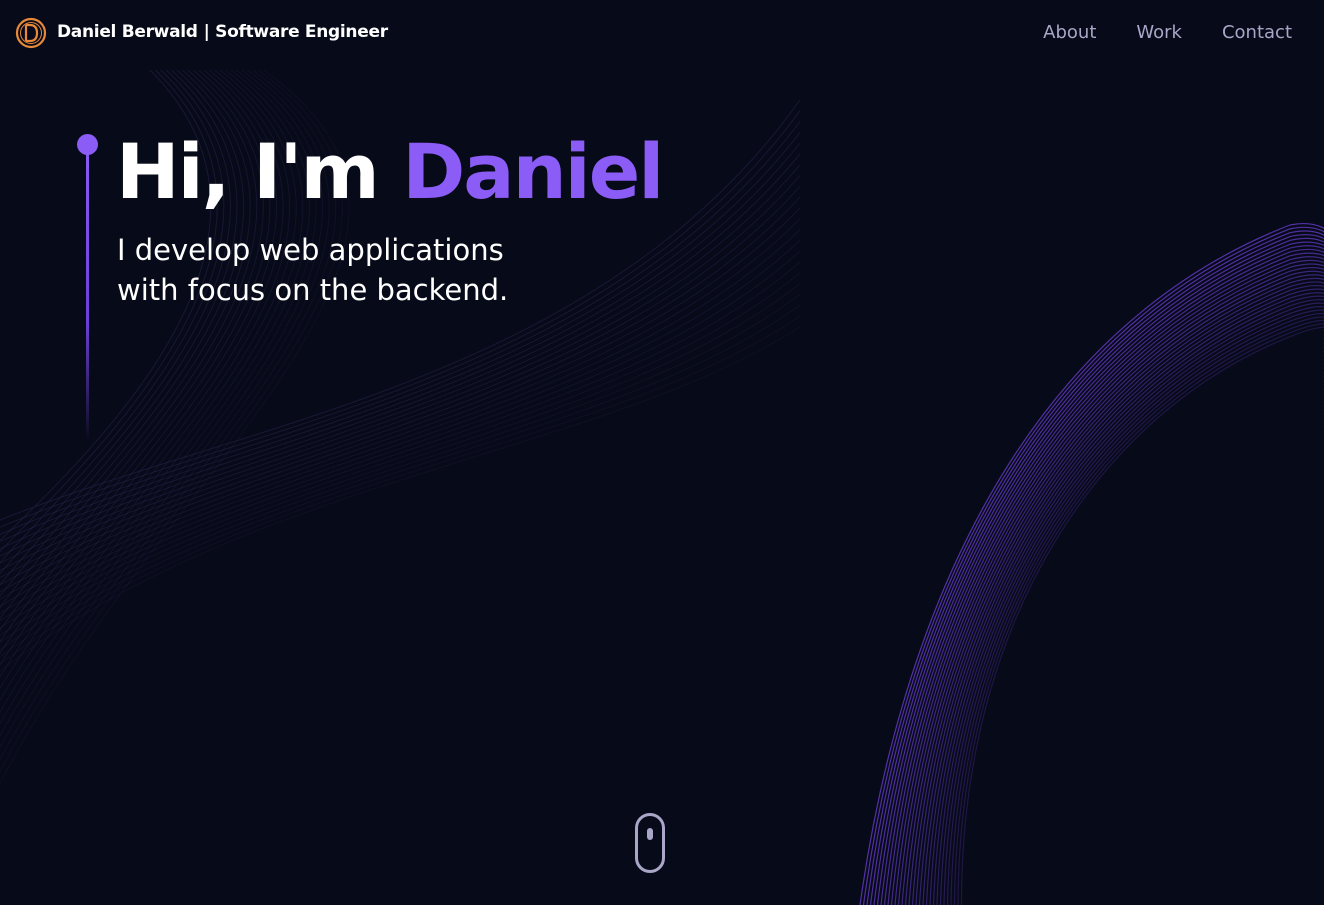 This screenshot has height=905, width=1324. What do you see at coordinates (248, 171) in the screenshot?
I see `hero-title-prefix: Hi, I'm` at bounding box center [248, 171].